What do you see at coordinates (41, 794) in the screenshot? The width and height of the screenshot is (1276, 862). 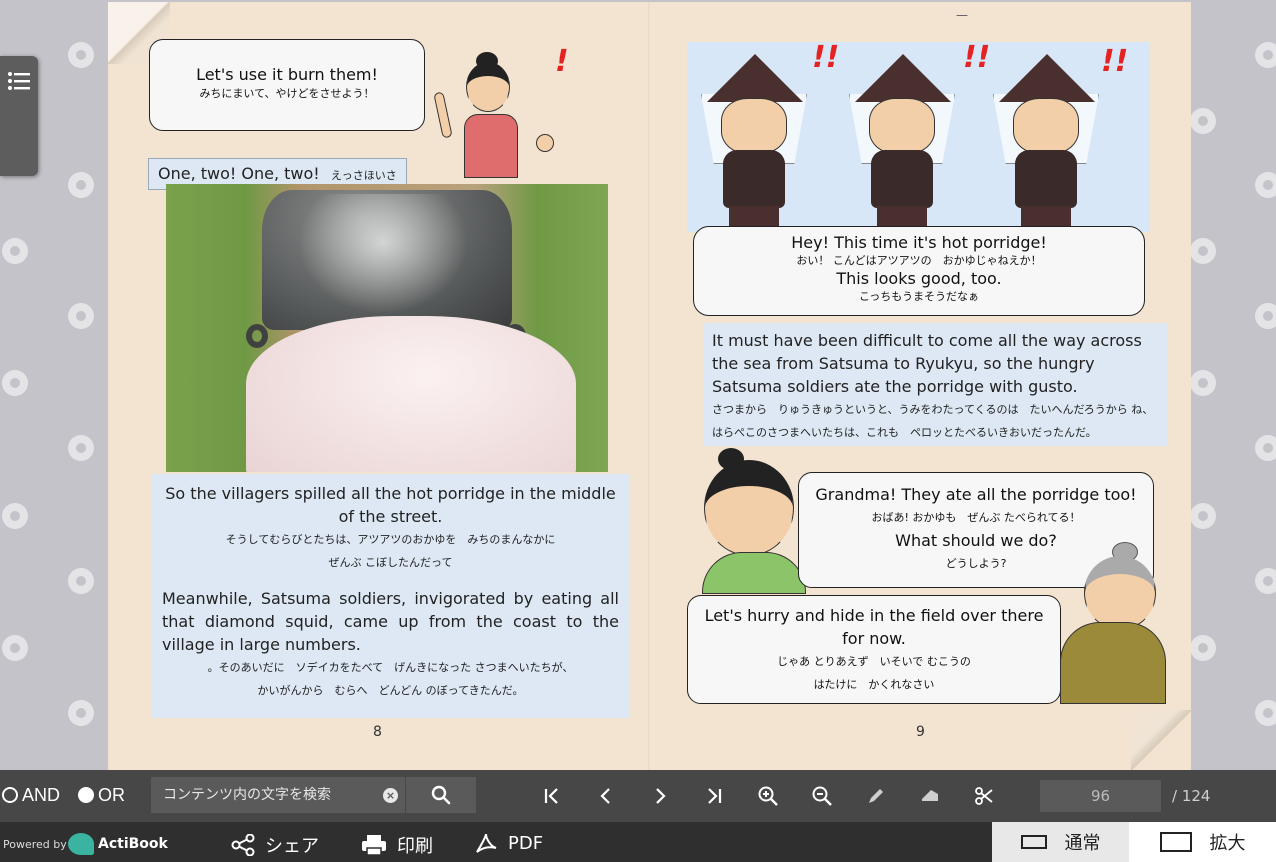 I see `radio-and-label: AND` at bounding box center [41, 794].